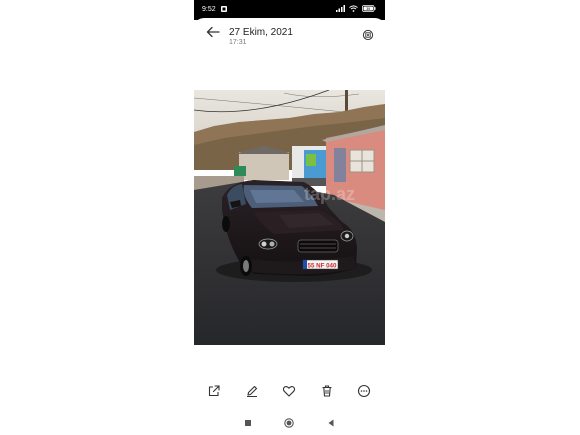  I want to click on status-time: 9:52, so click(209, 9).